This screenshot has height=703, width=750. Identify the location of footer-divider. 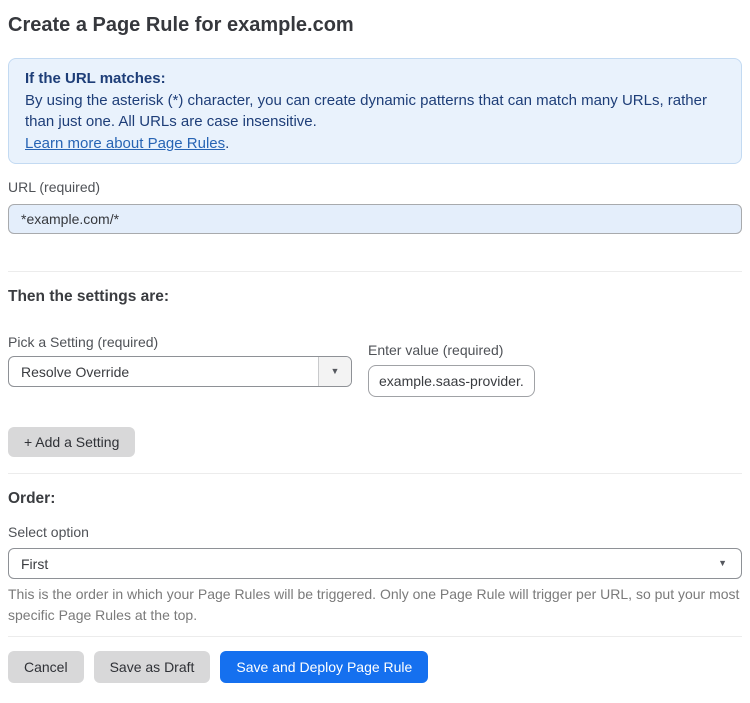
(375, 636).